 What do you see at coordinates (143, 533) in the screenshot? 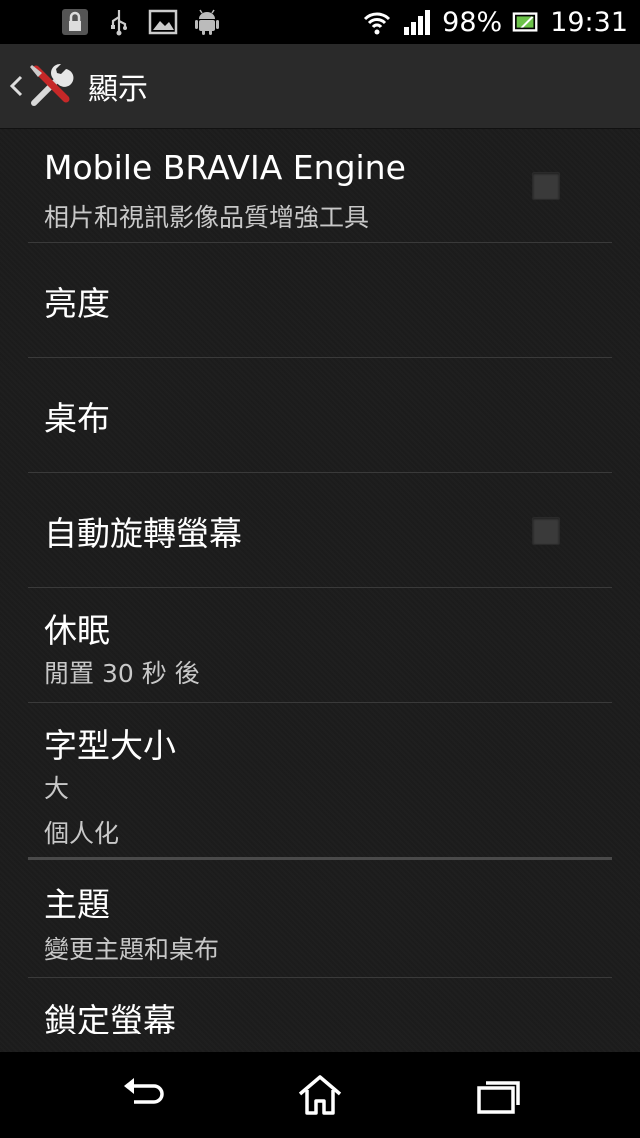
I see `setting-title: 自動旋轉螢幕` at bounding box center [143, 533].